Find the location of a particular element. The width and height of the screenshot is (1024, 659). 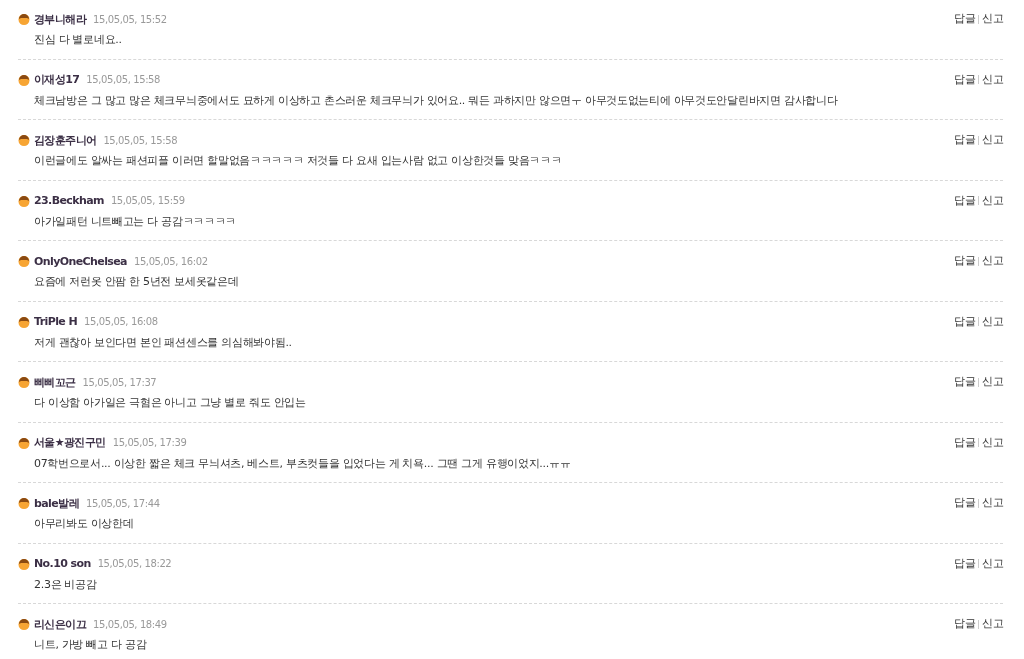

author-name: 서울★광진구민 is located at coordinates (70, 442).